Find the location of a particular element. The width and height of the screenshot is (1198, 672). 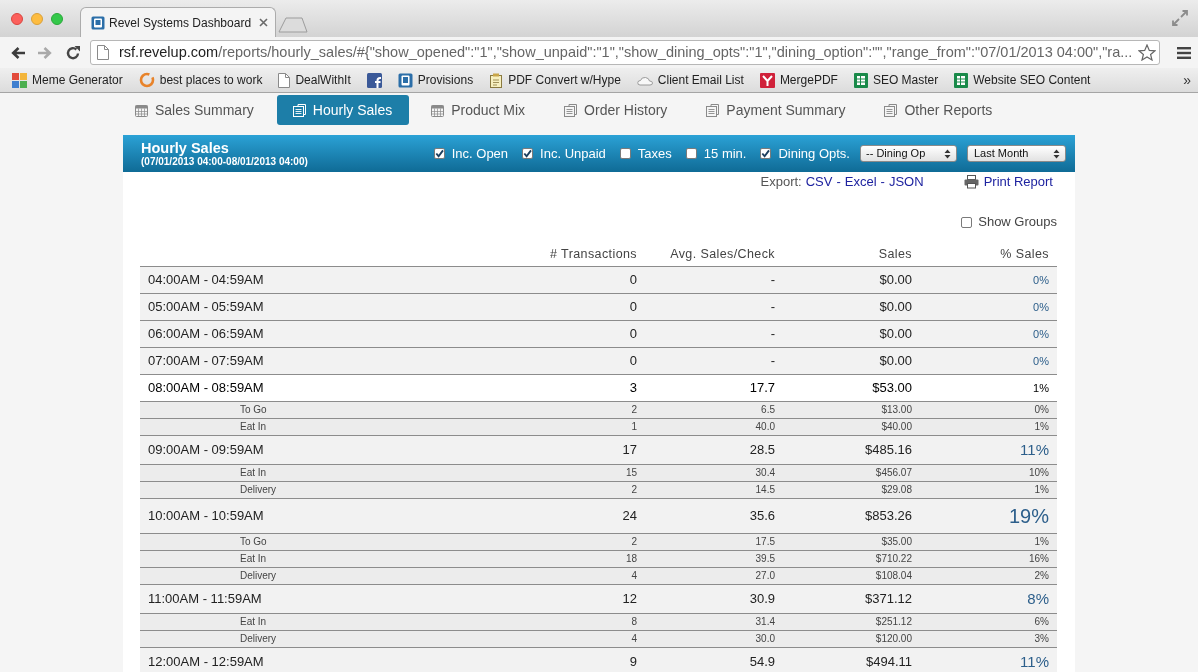

table-cell-text: $40.00 is located at coordinates (896, 427).